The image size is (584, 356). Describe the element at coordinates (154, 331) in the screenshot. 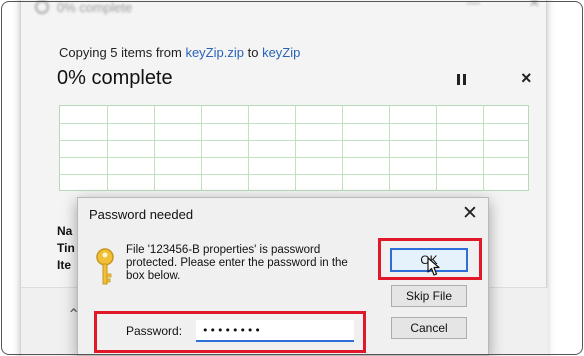

I see `password-label: Password:` at that location.